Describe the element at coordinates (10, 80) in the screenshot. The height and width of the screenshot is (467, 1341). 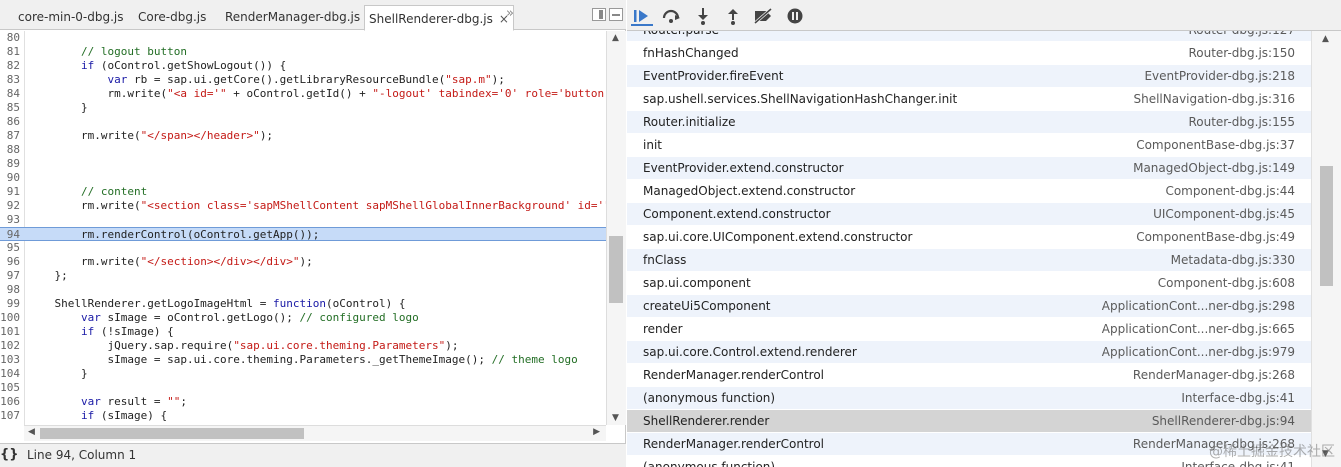
I see `line-number: 83` at that location.